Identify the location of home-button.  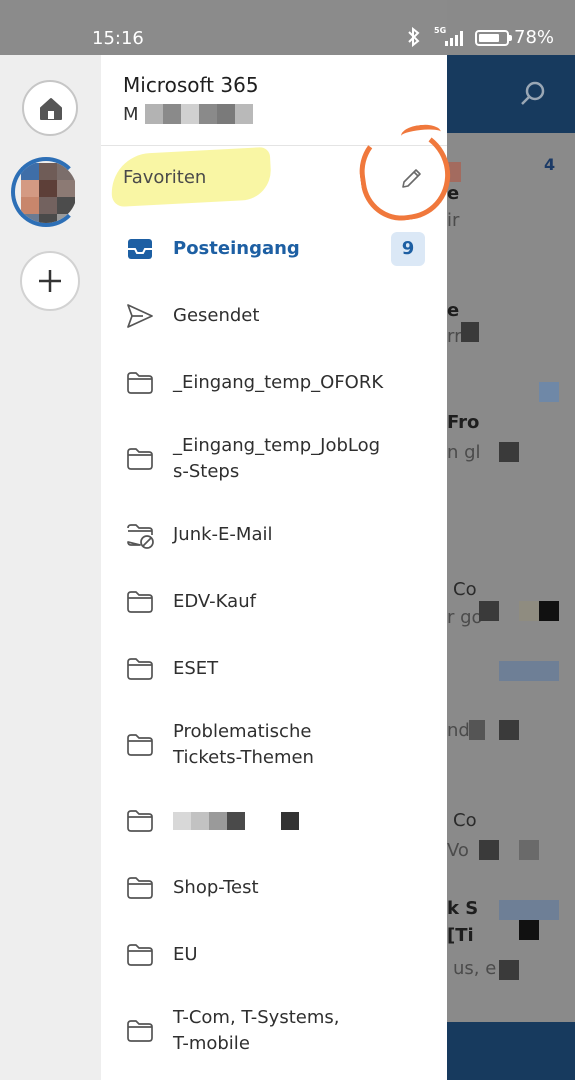
(50, 108).